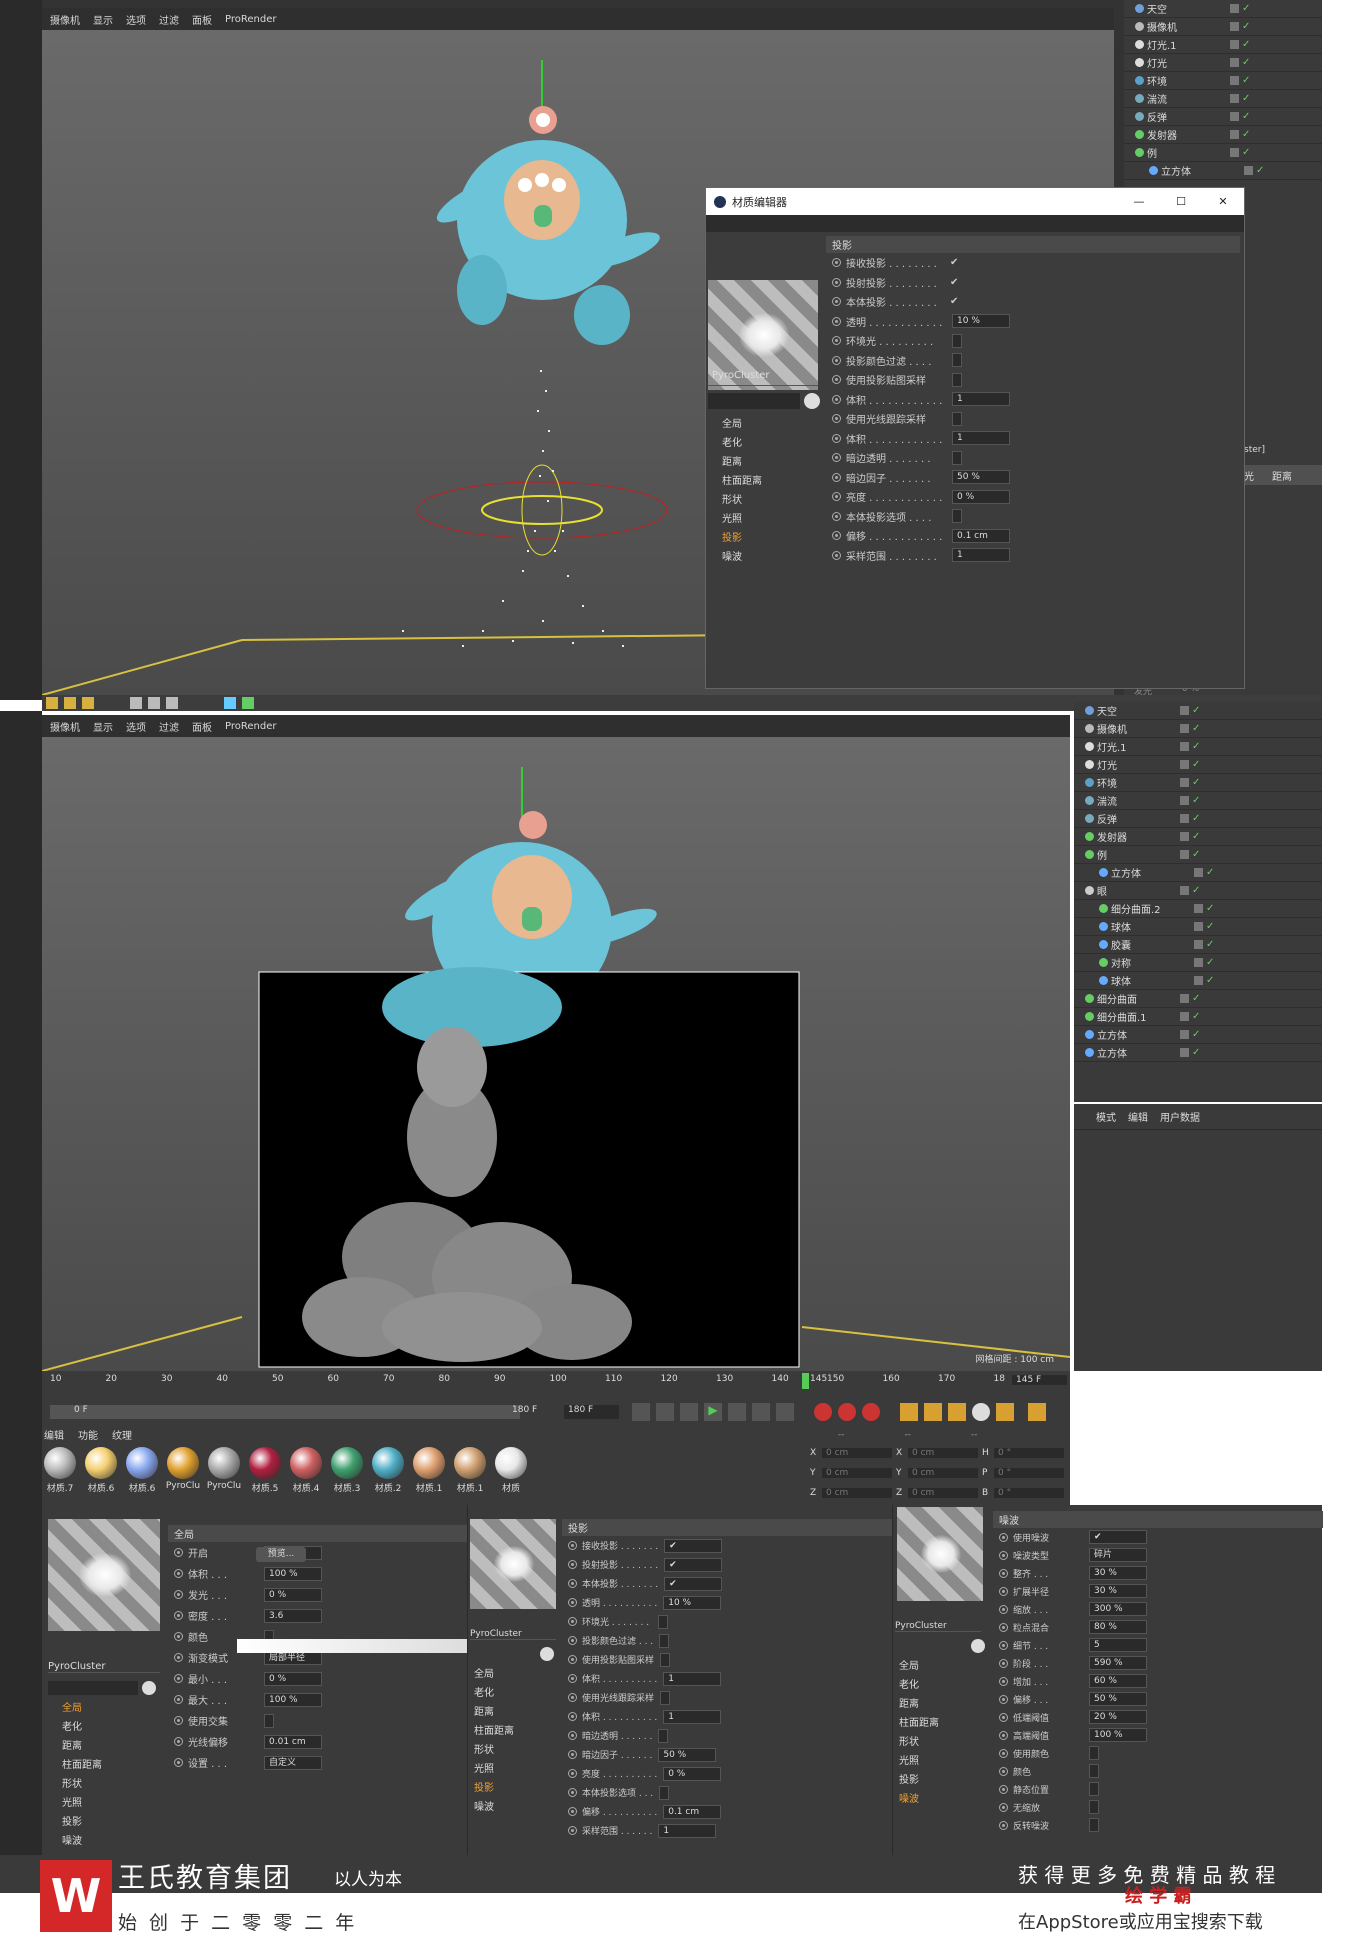  Describe the element at coordinates (1118, 1681) in the screenshot. I see `param-value: 60 %` at that location.